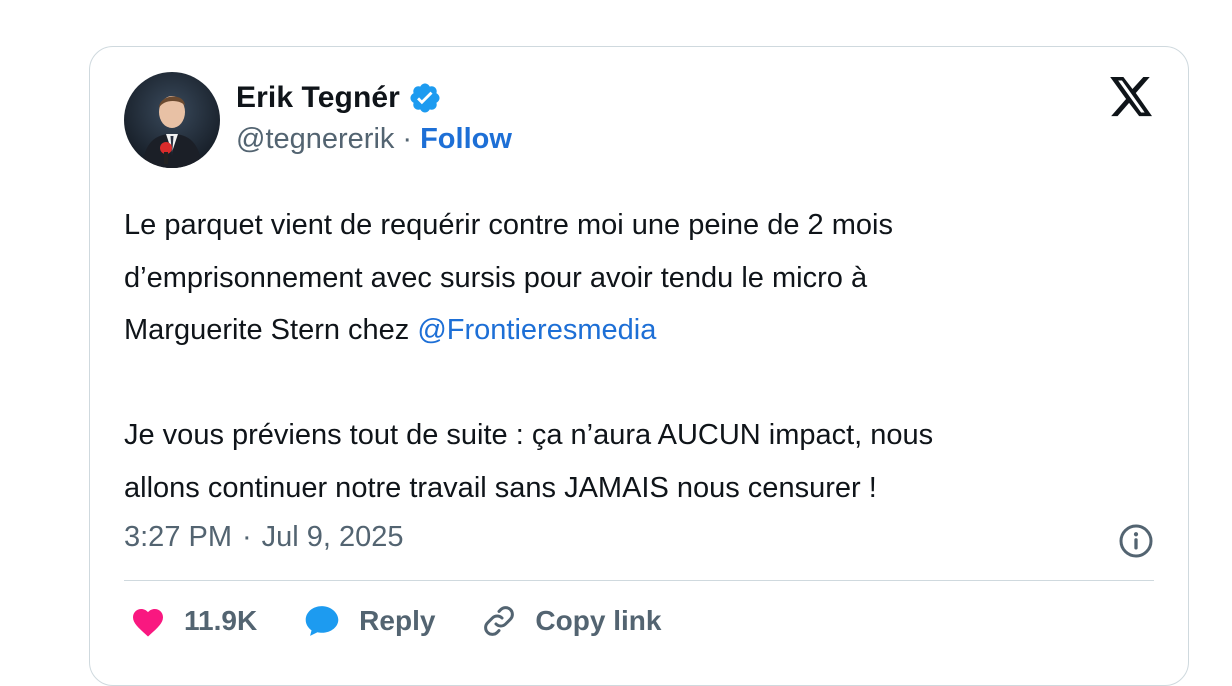  Describe the element at coordinates (322, 621) in the screenshot. I see `speech-bubble-icon` at that location.